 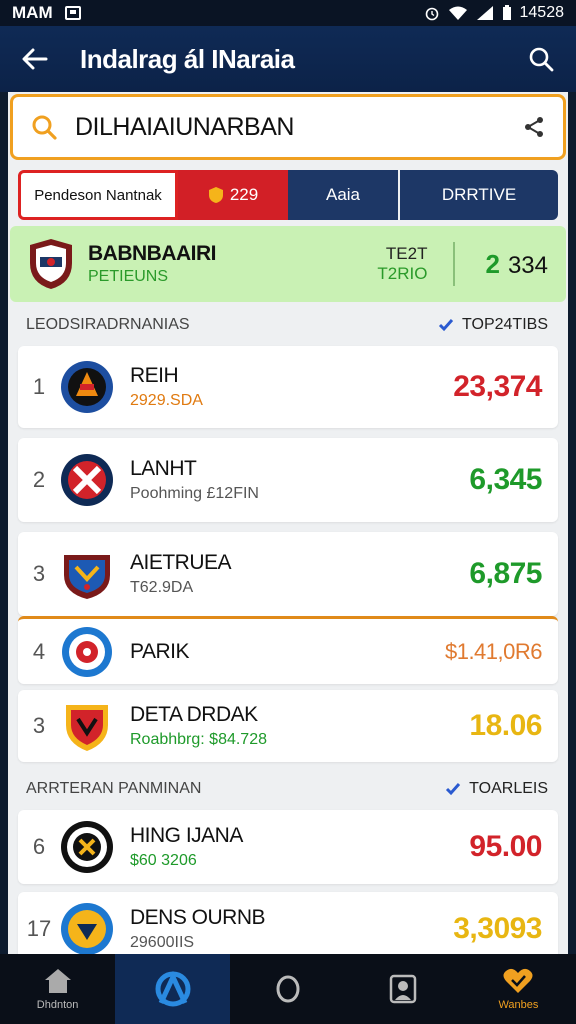 What do you see at coordinates (215, 195) in the screenshot?
I see `shield-icon` at bounding box center [215, 195].